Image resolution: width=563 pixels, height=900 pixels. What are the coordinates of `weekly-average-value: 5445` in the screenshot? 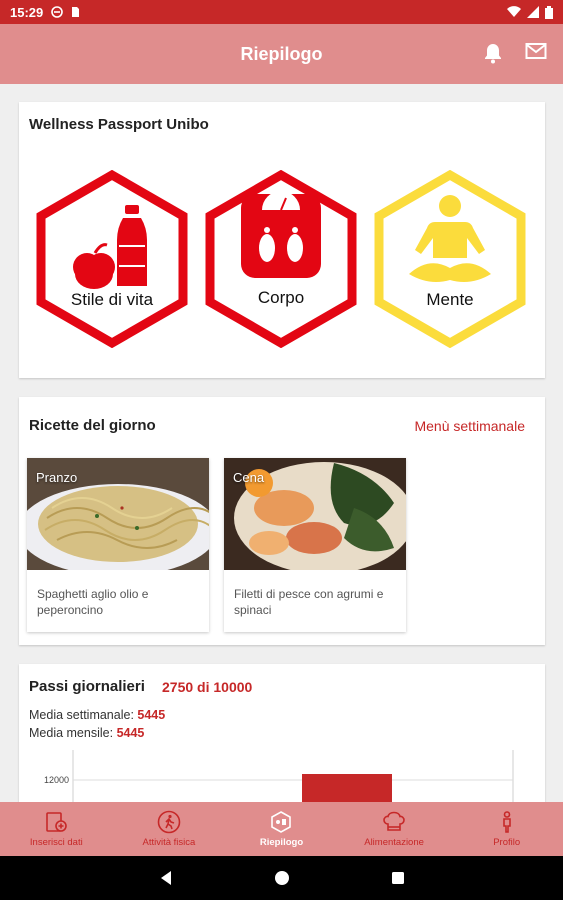 It's located at (151, 715).